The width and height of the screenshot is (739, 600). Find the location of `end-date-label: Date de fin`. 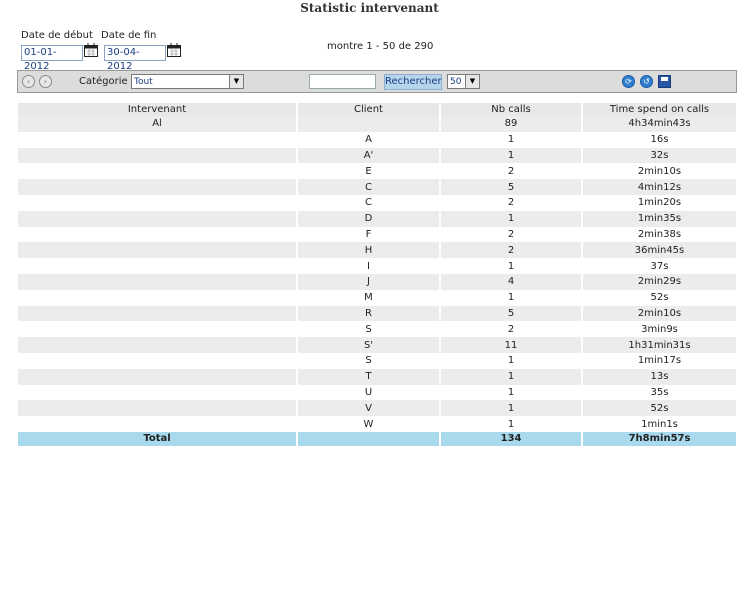

end-date-label: Date de fin is located at coordinates (129, 35).